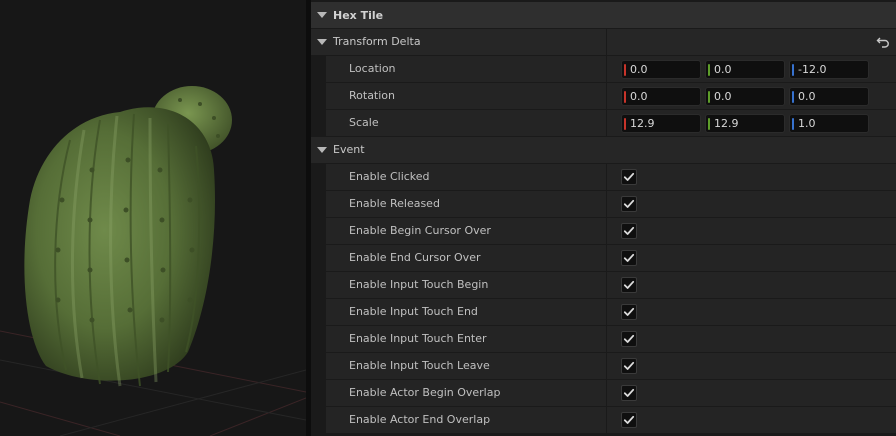 The image size is (896, 436). I want to click on location-x-field: 0.0, so click(661, 69).